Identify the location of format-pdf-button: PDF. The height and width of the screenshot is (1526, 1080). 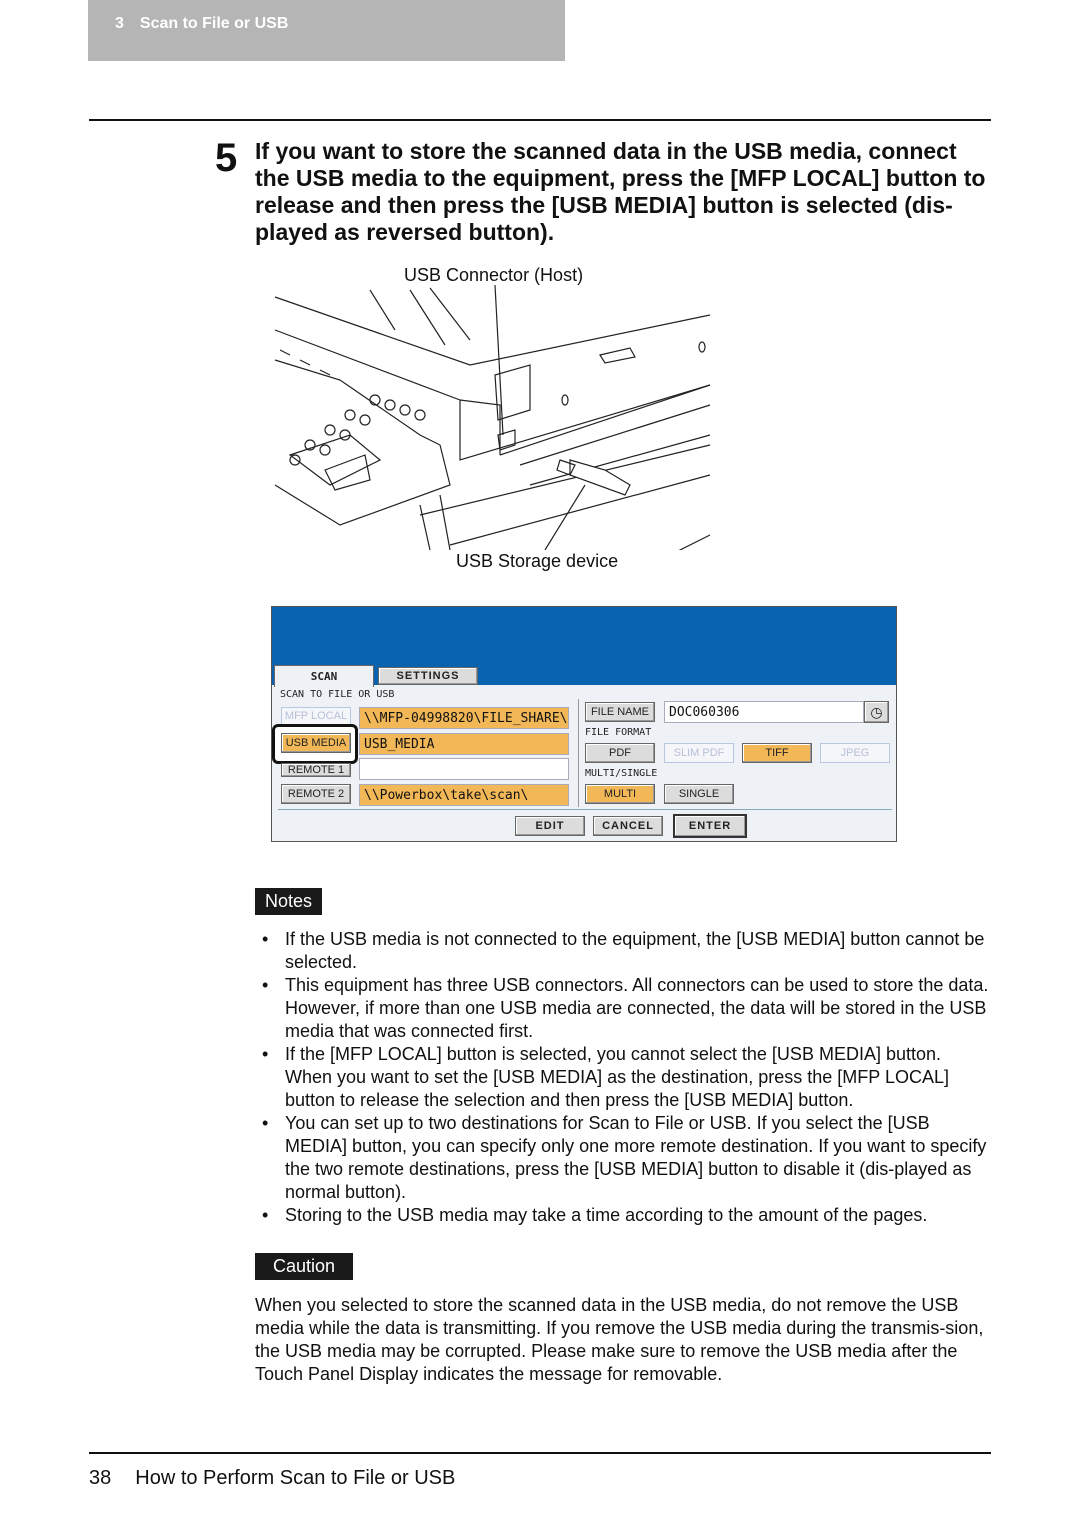
(620, 753).